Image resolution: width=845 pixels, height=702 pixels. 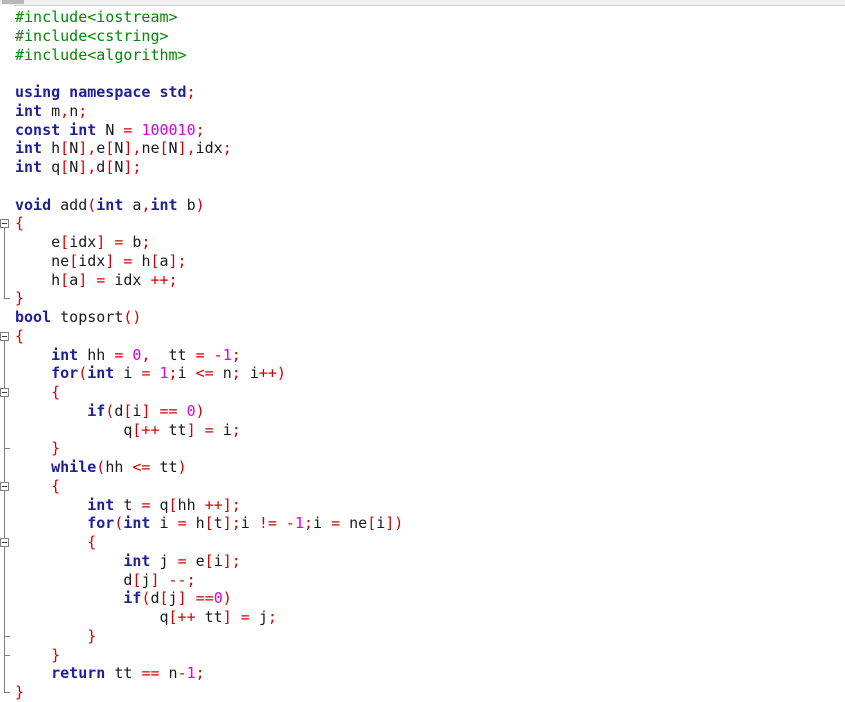 What do you see at coordinates (96, 17) in the screenshot?
I see `code-token: #include<iostream>` at bounding box center [96, 17].